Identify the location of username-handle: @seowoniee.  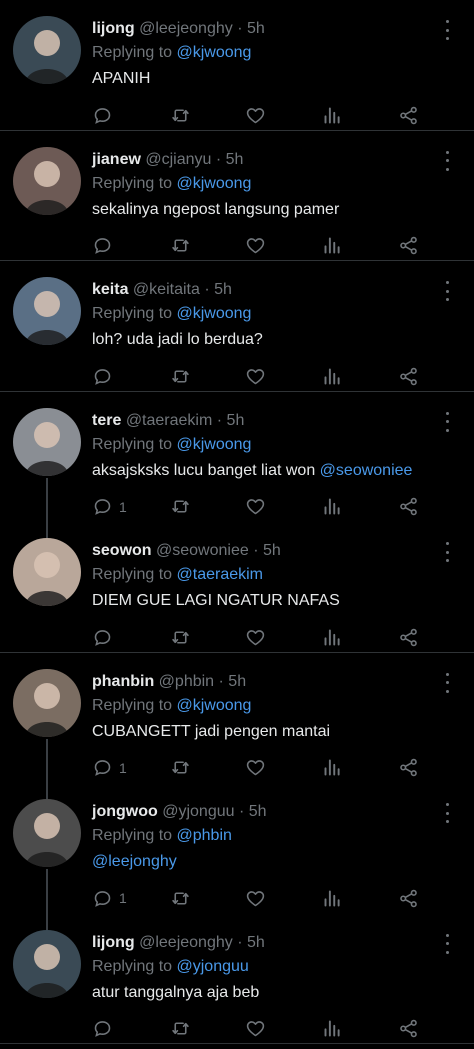
(202, 550).